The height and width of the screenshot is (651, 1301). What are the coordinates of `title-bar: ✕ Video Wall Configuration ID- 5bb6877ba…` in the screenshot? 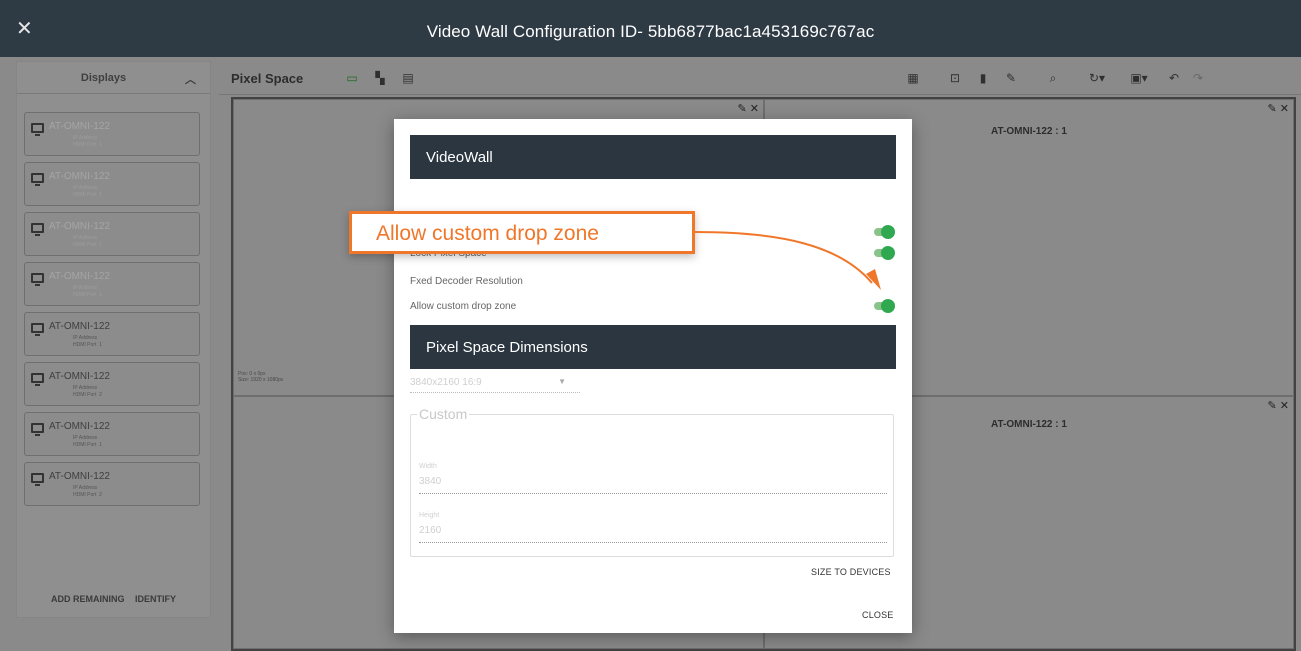 It's located at (650, 28).